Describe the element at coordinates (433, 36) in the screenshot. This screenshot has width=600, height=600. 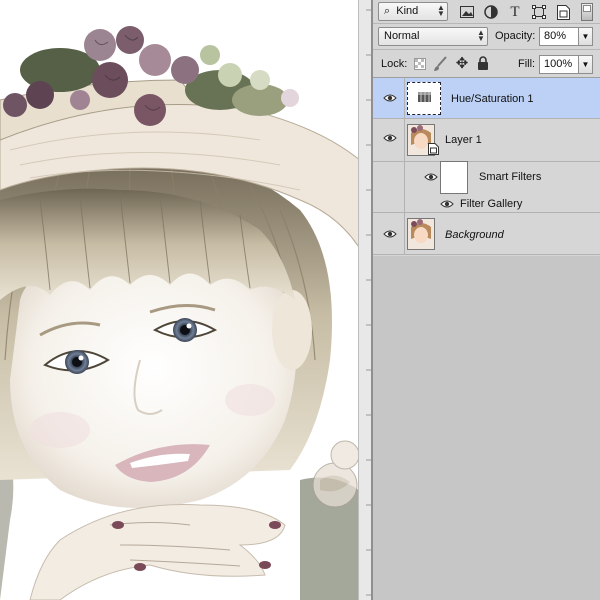
I see `blend-mode-select: Normal ▲ ▼` at that location.